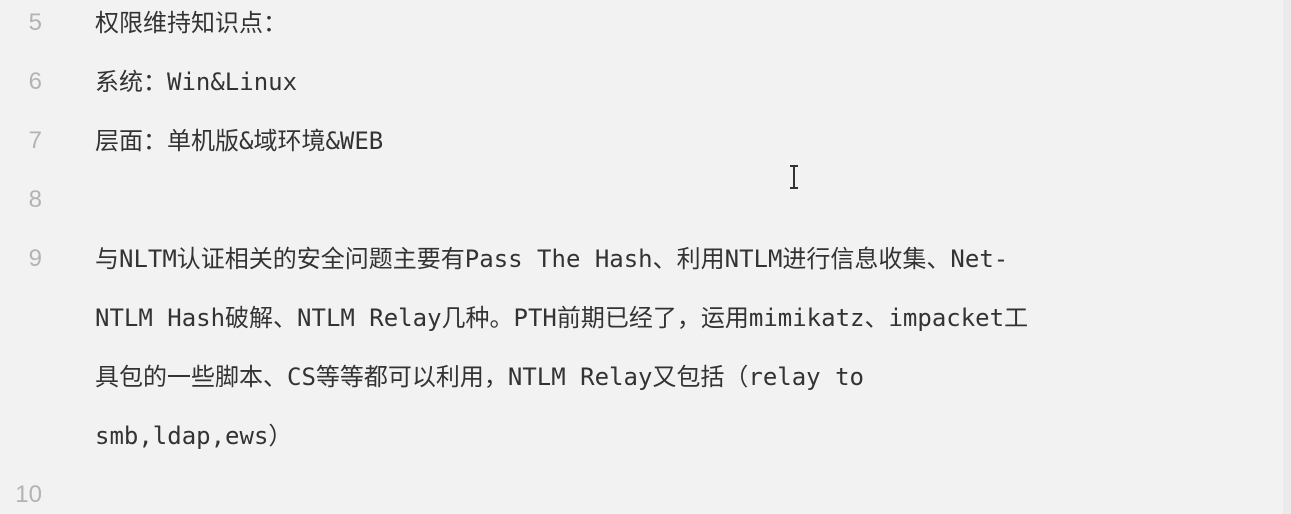 This screenshot has width=1291, height=514. I want to click on editor-line-6: 系统：Win&Linux, so click(196, 82).